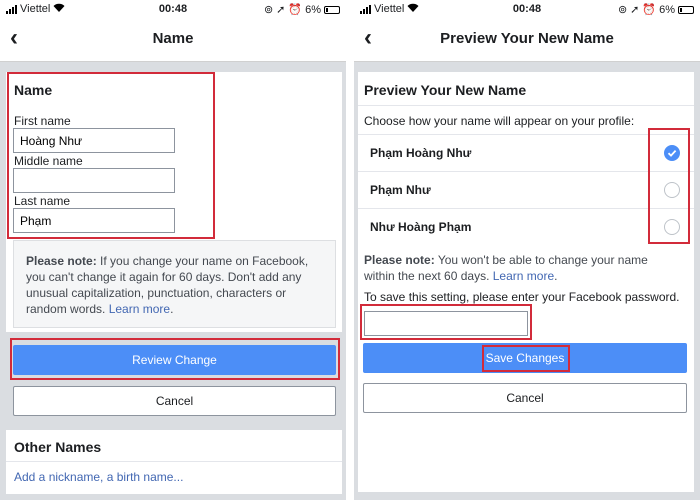  Describe the element at coordinates (42, 121) in the screenshot. I see `first-name-label: First name` at that location.